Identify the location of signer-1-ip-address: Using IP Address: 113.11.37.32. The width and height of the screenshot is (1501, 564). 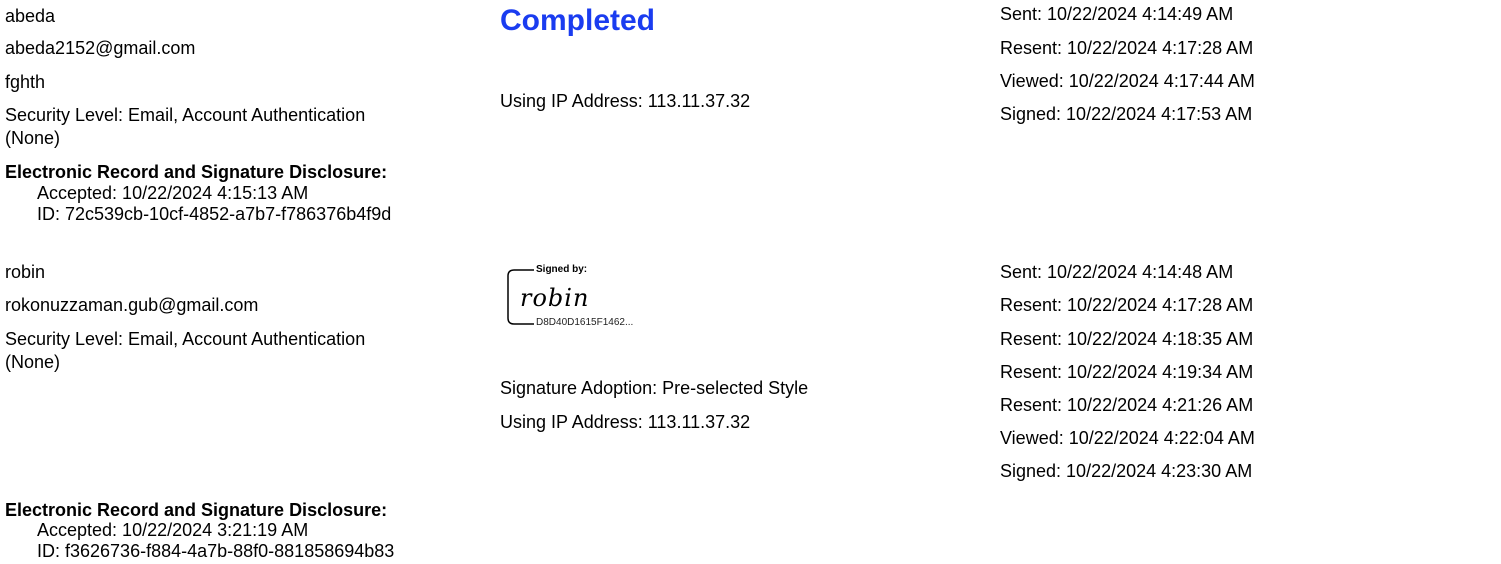
(625, 101).